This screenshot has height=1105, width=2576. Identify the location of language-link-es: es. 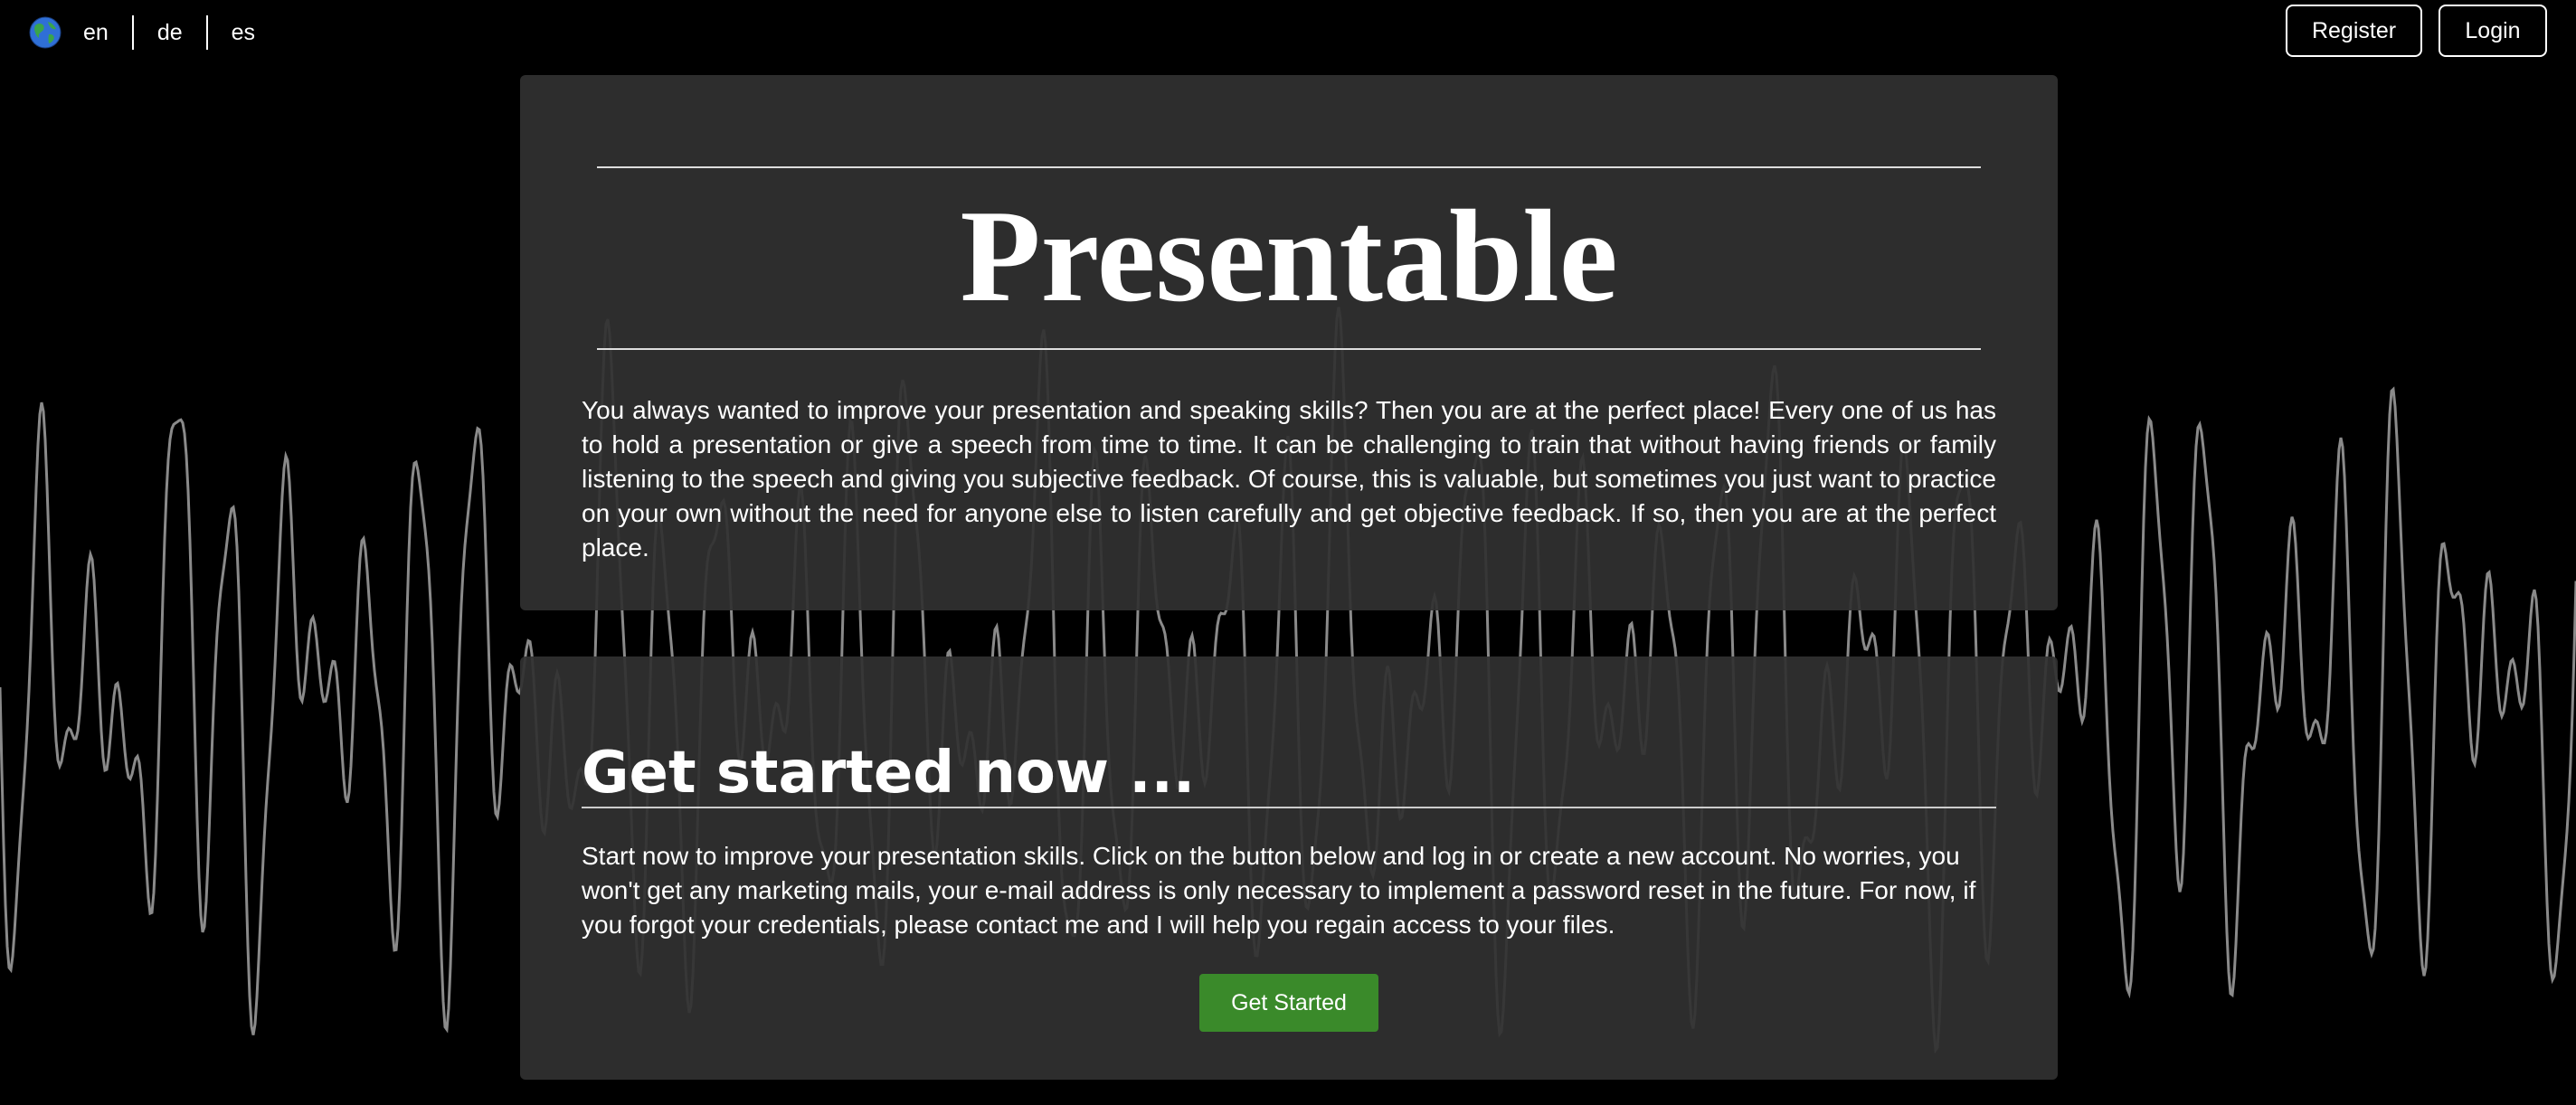
(244, 33).